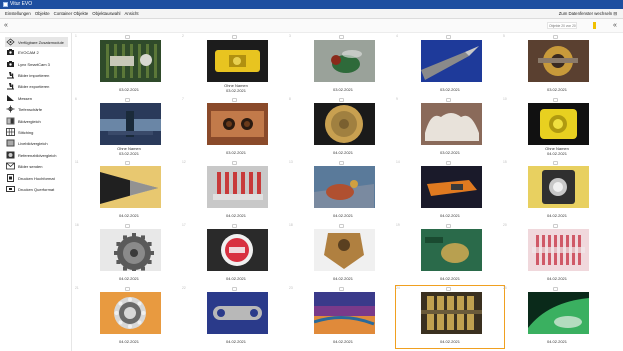 The image size is (623, 351). I want to click on switch-data-window-link: Zum Datenfenster wechseln ⊟, so click(588, 14).